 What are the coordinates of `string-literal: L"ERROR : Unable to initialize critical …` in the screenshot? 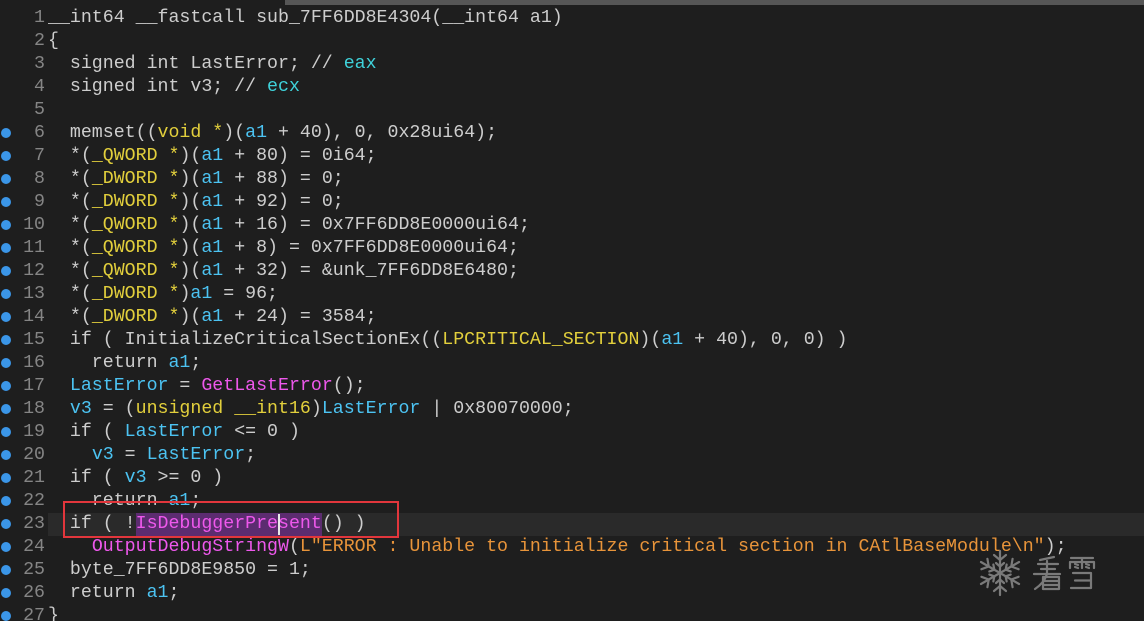 It's located at (672, 547).